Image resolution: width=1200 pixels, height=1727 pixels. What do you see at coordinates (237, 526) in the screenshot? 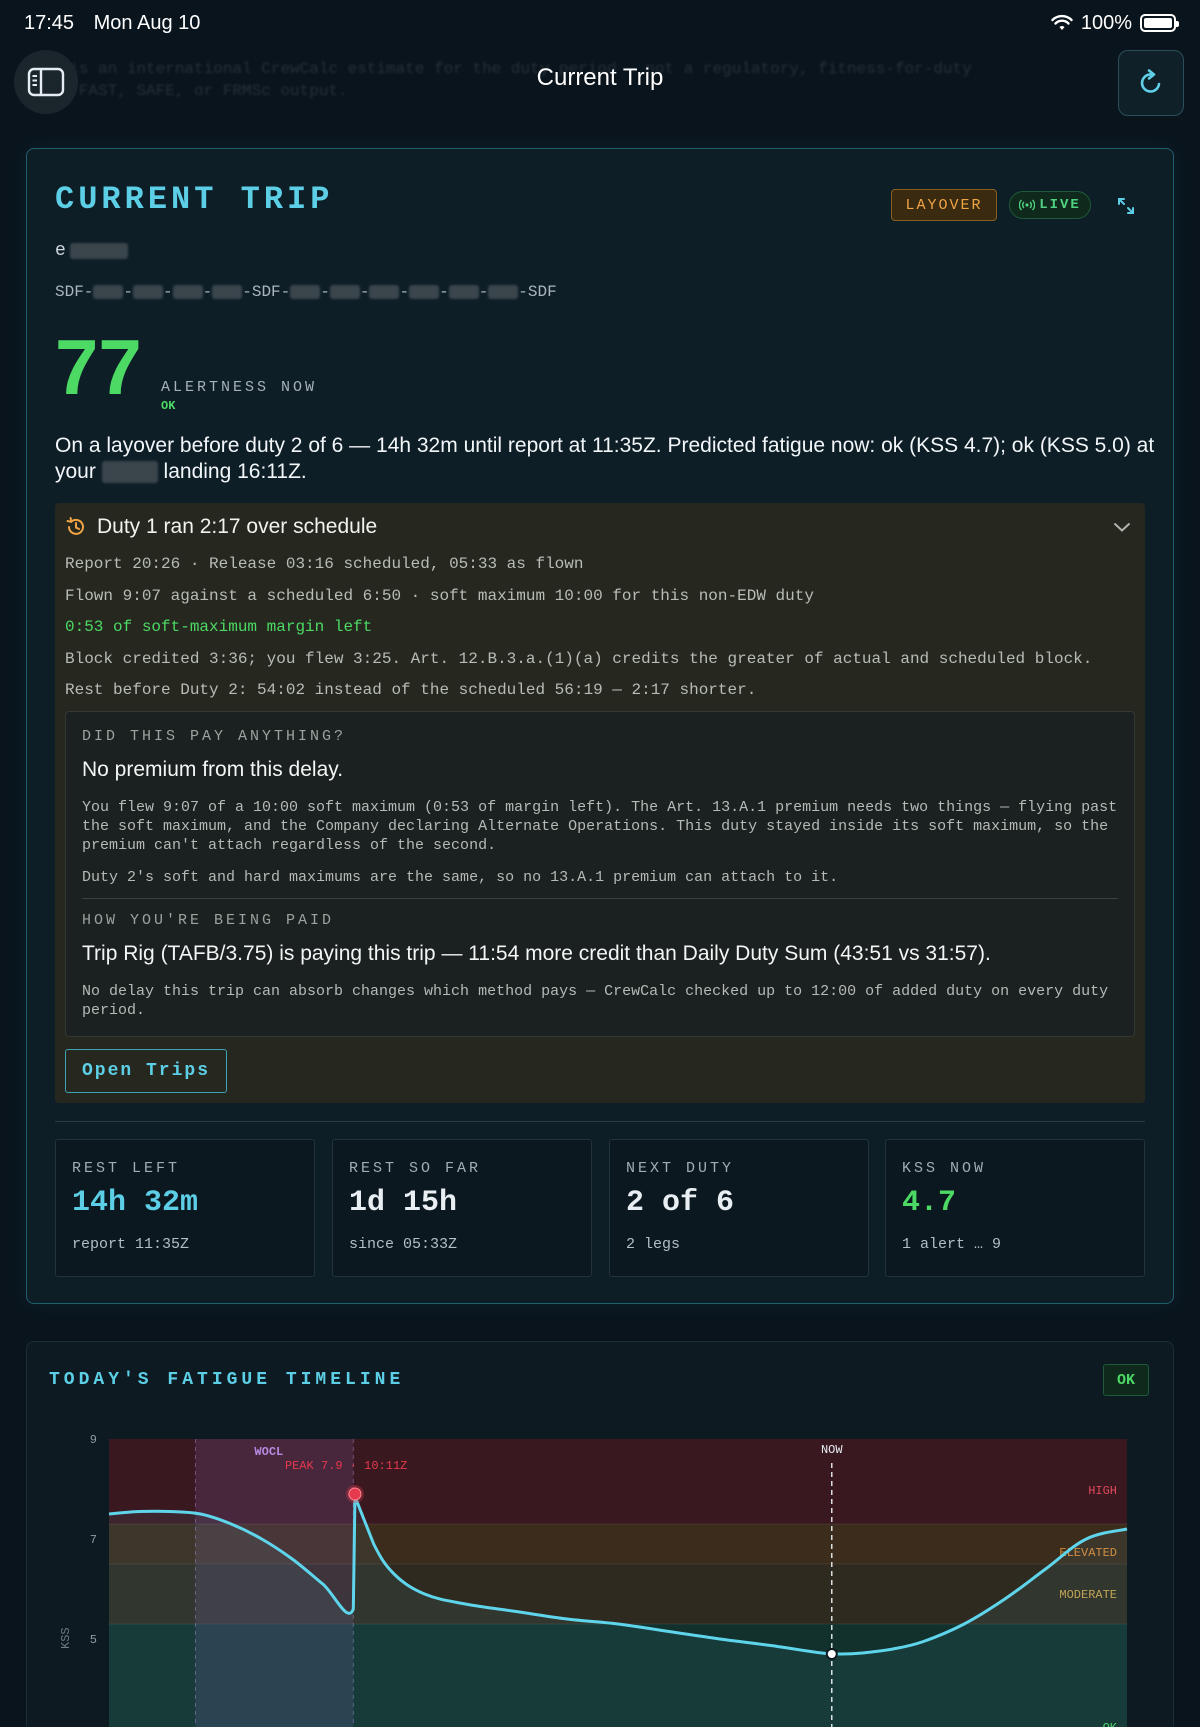
I see `delay-heading: Duty 1 ran 2:17 over schedule` at bounding box center [237, 526].